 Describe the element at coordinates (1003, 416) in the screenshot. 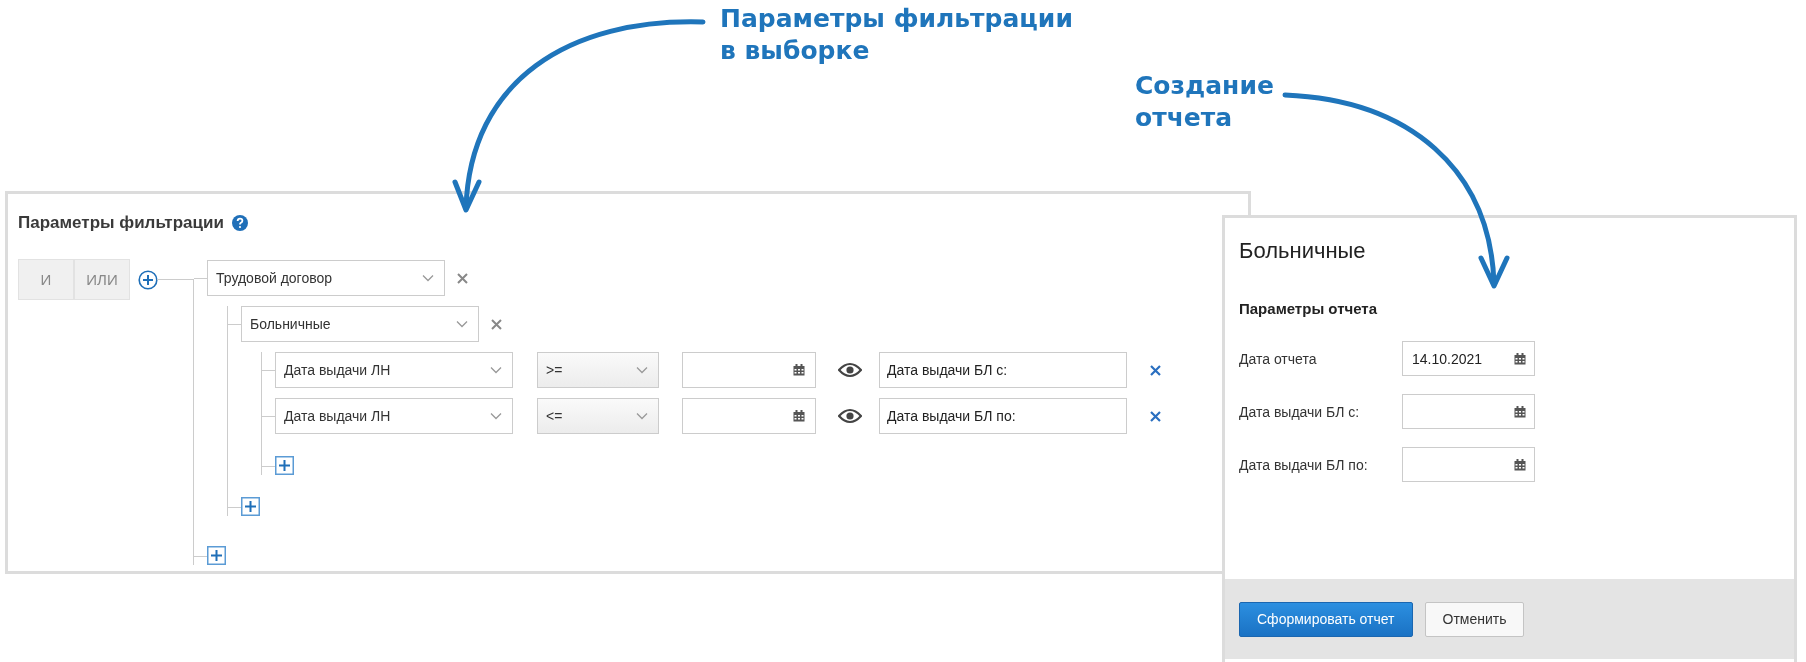

I see `caption-field: Дата выдачи БЛ по:` at that location.